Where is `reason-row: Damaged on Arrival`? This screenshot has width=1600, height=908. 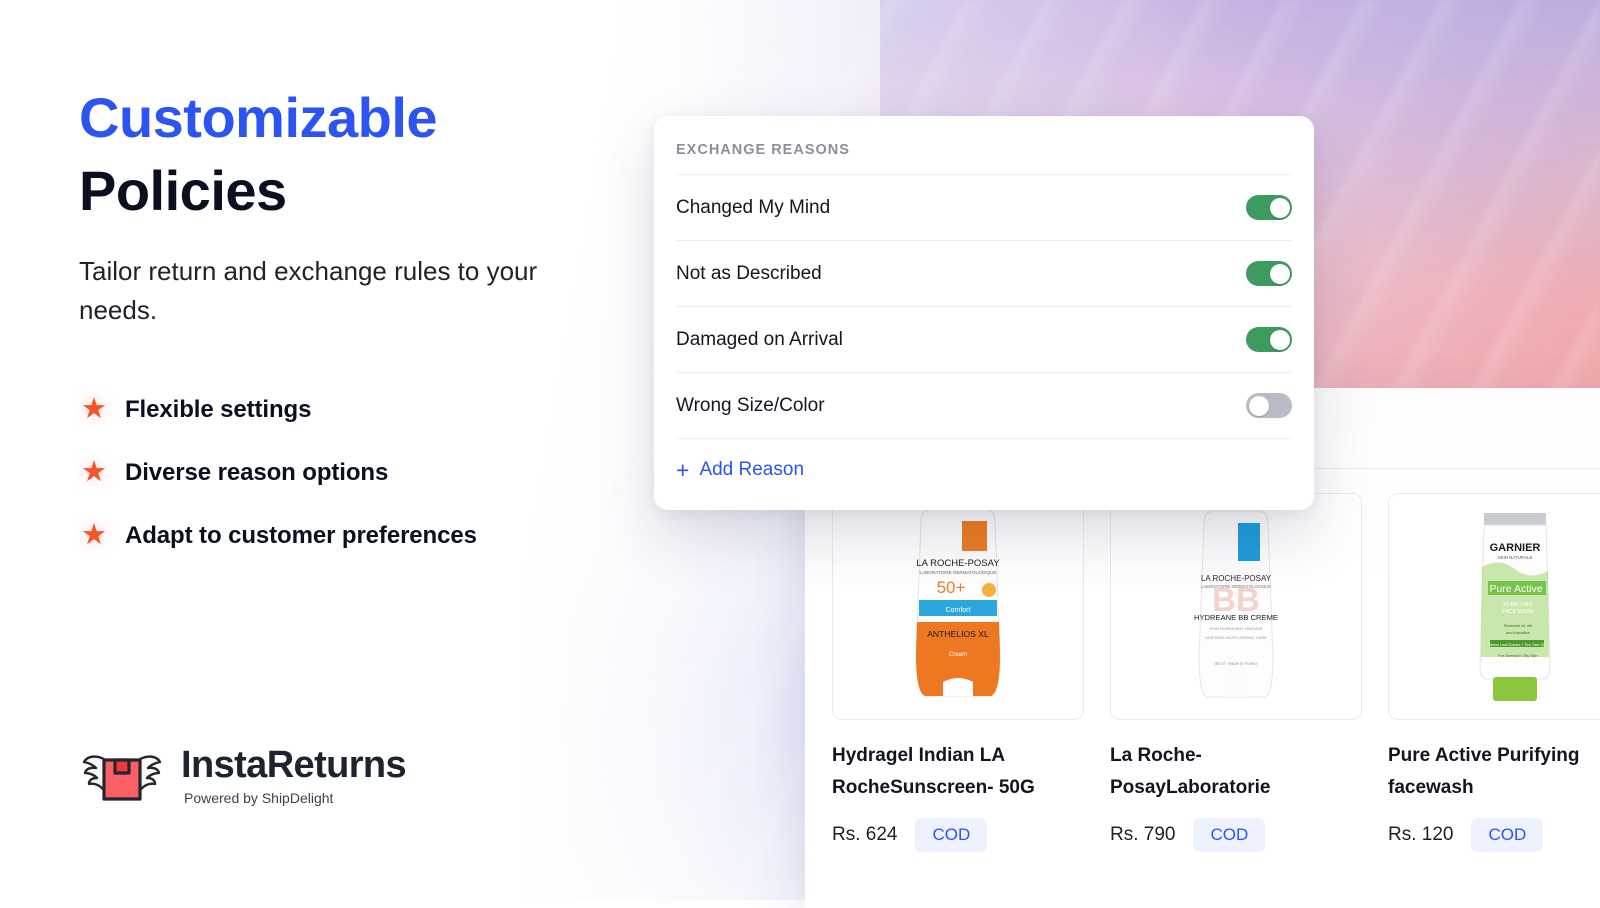 reason-row: Damaged on Arrival is located at coordinates (984, 339).